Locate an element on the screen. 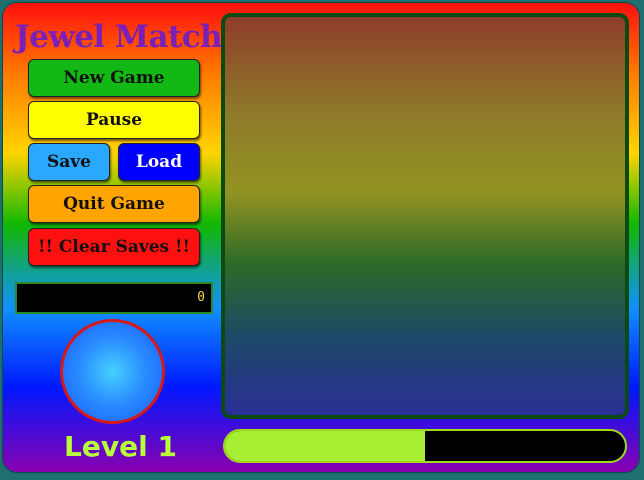 The height and width of the screenshot is (480, 644). blue-orb-icon is located at coordinates (112, 371).